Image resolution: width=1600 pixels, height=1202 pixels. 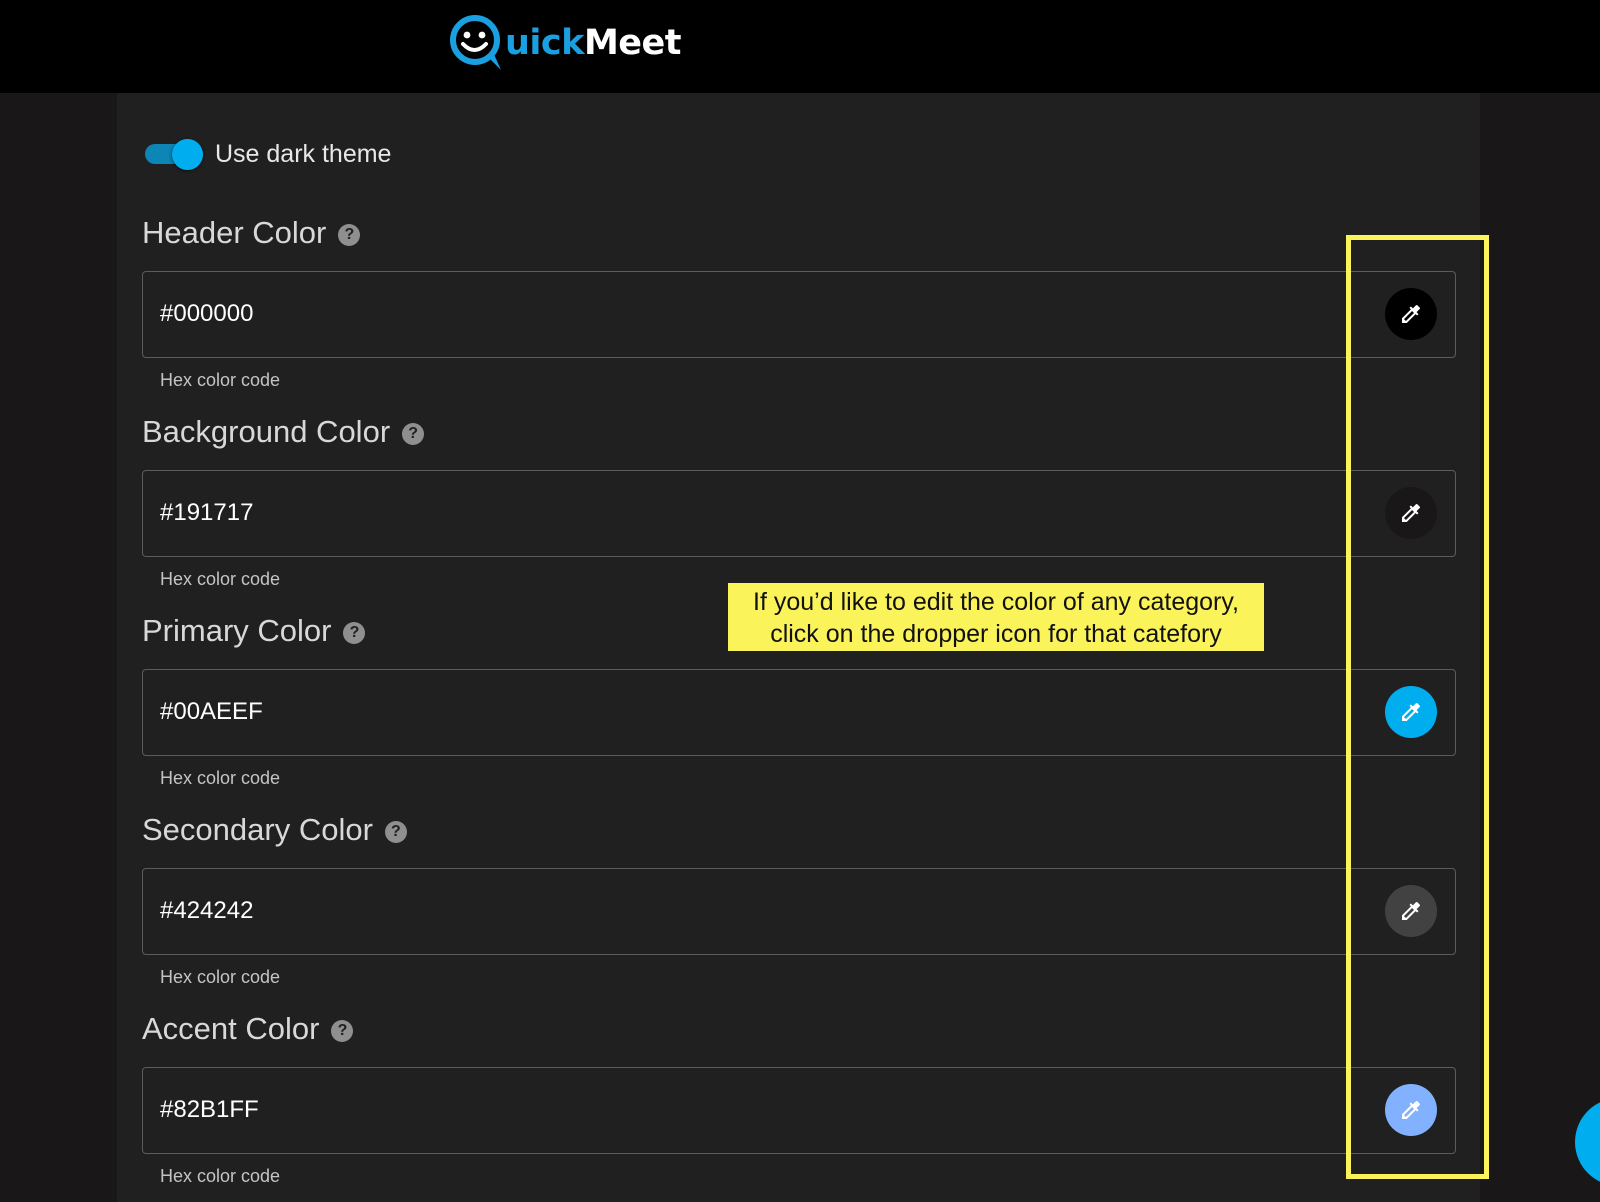 I want to click on background-color-dropper-button, so click(x=1411, y=513).